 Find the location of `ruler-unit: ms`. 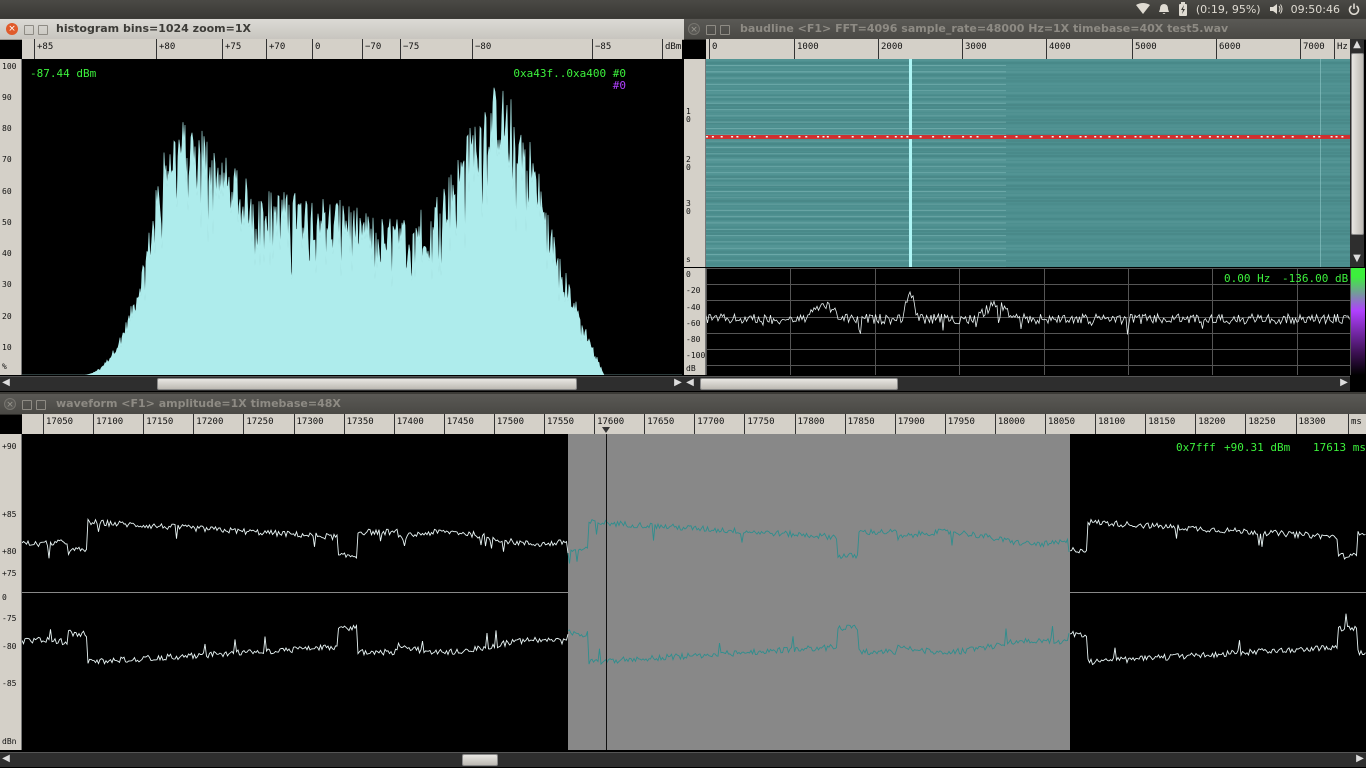

ruler-unit: ms is located at coordinates (1356, 422).